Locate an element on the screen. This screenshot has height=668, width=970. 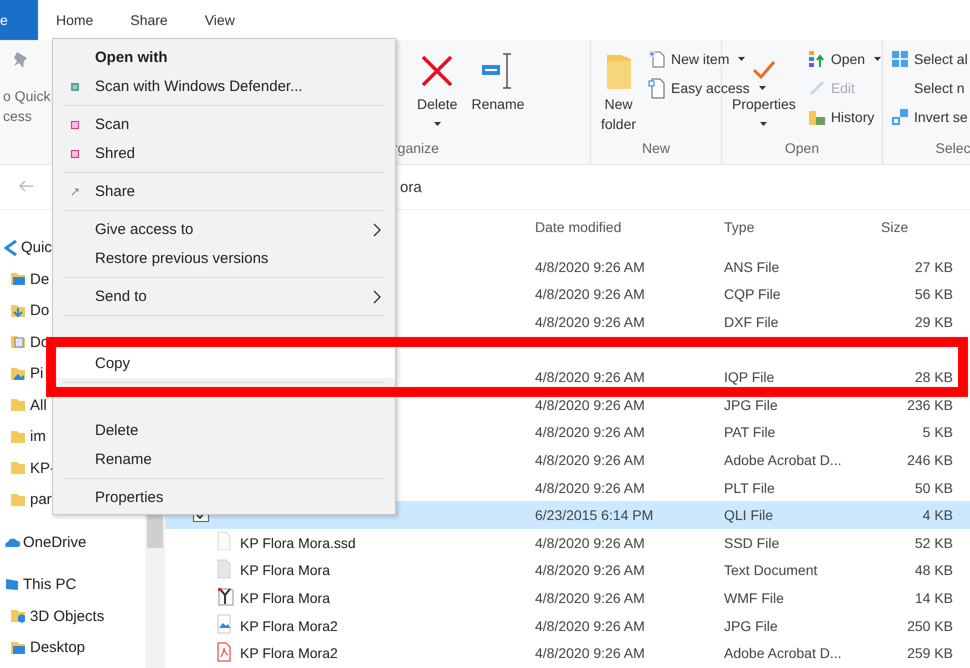
address-path: ora is located at coordinates (411, 187).